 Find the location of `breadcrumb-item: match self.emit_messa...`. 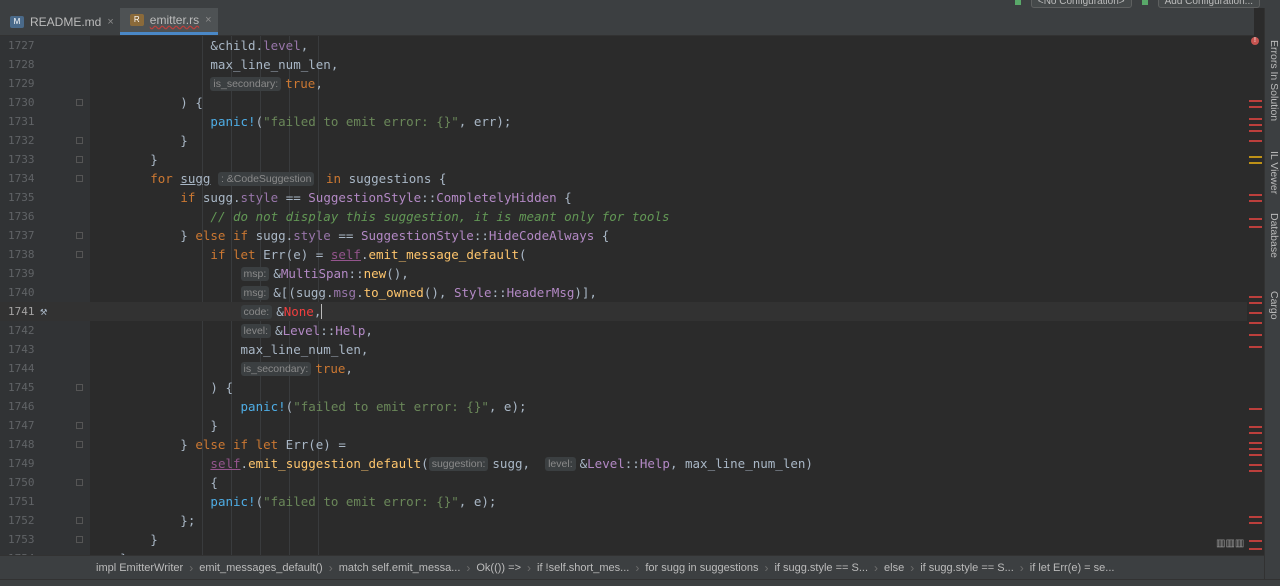

breadcrumb-item: match self.emit_messa... is located at coordinates (400, 568).